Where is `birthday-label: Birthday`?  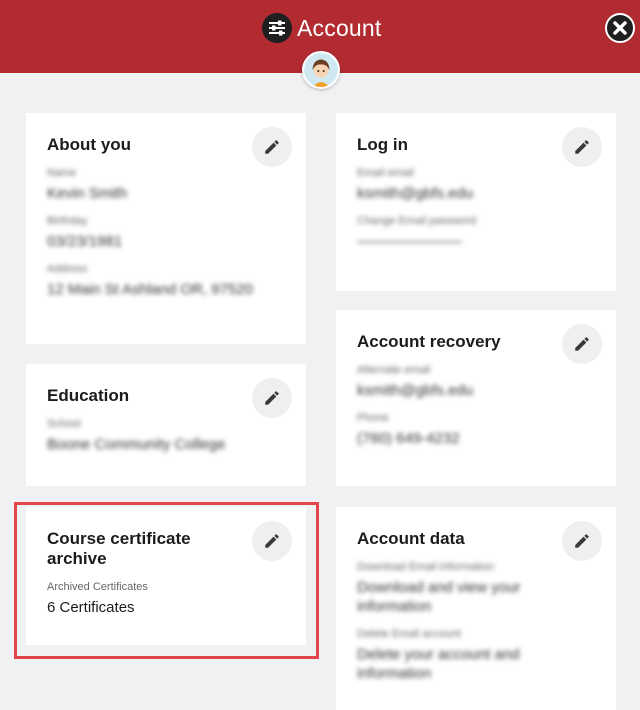
birthday-label: Birthday is located at coordinates (67, 221).